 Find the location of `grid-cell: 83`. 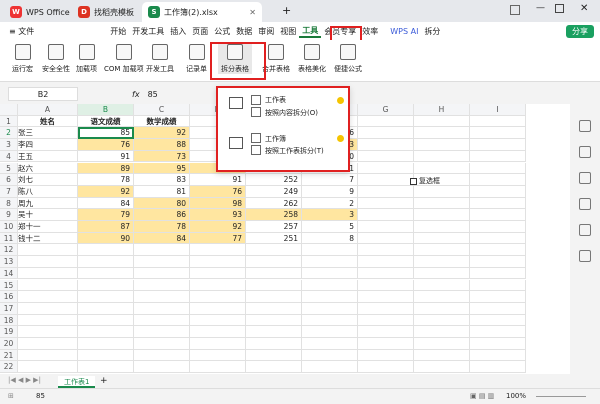

grid-cell: 83 is located at coordinates (162, 180).